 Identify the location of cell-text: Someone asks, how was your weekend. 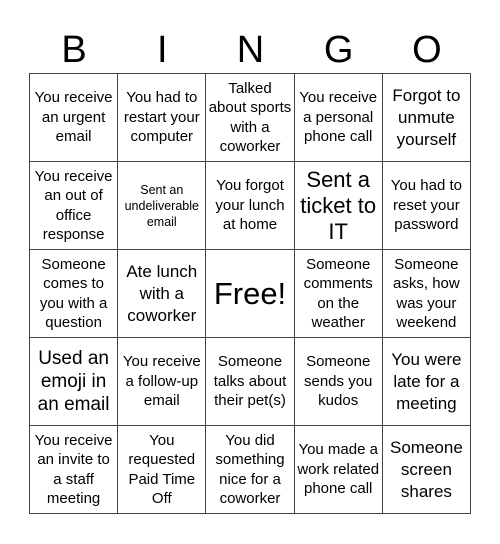
(426, 293).